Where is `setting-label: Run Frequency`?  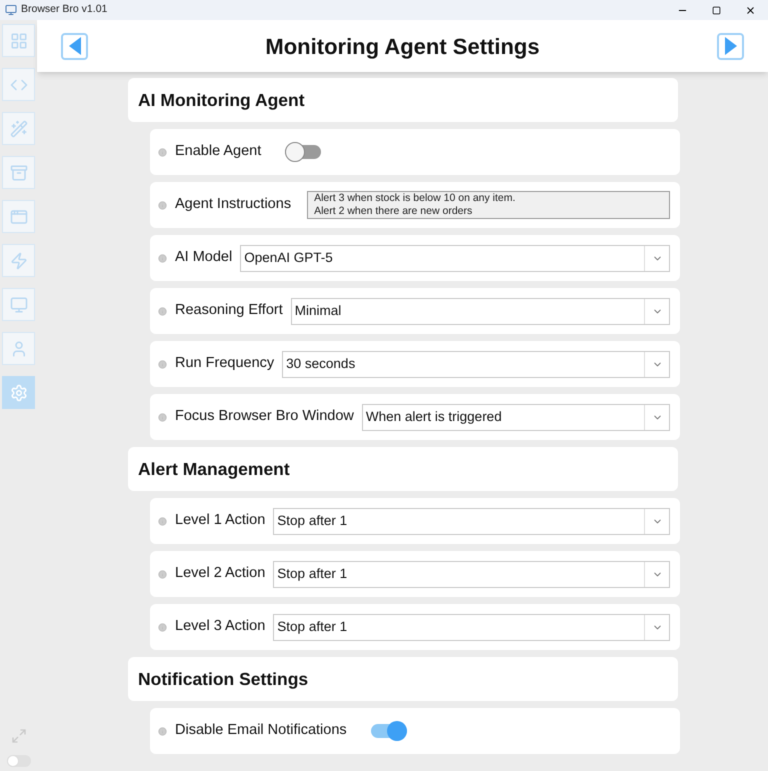
setting-label: Run Frequency is located at coordinates (224, 364).